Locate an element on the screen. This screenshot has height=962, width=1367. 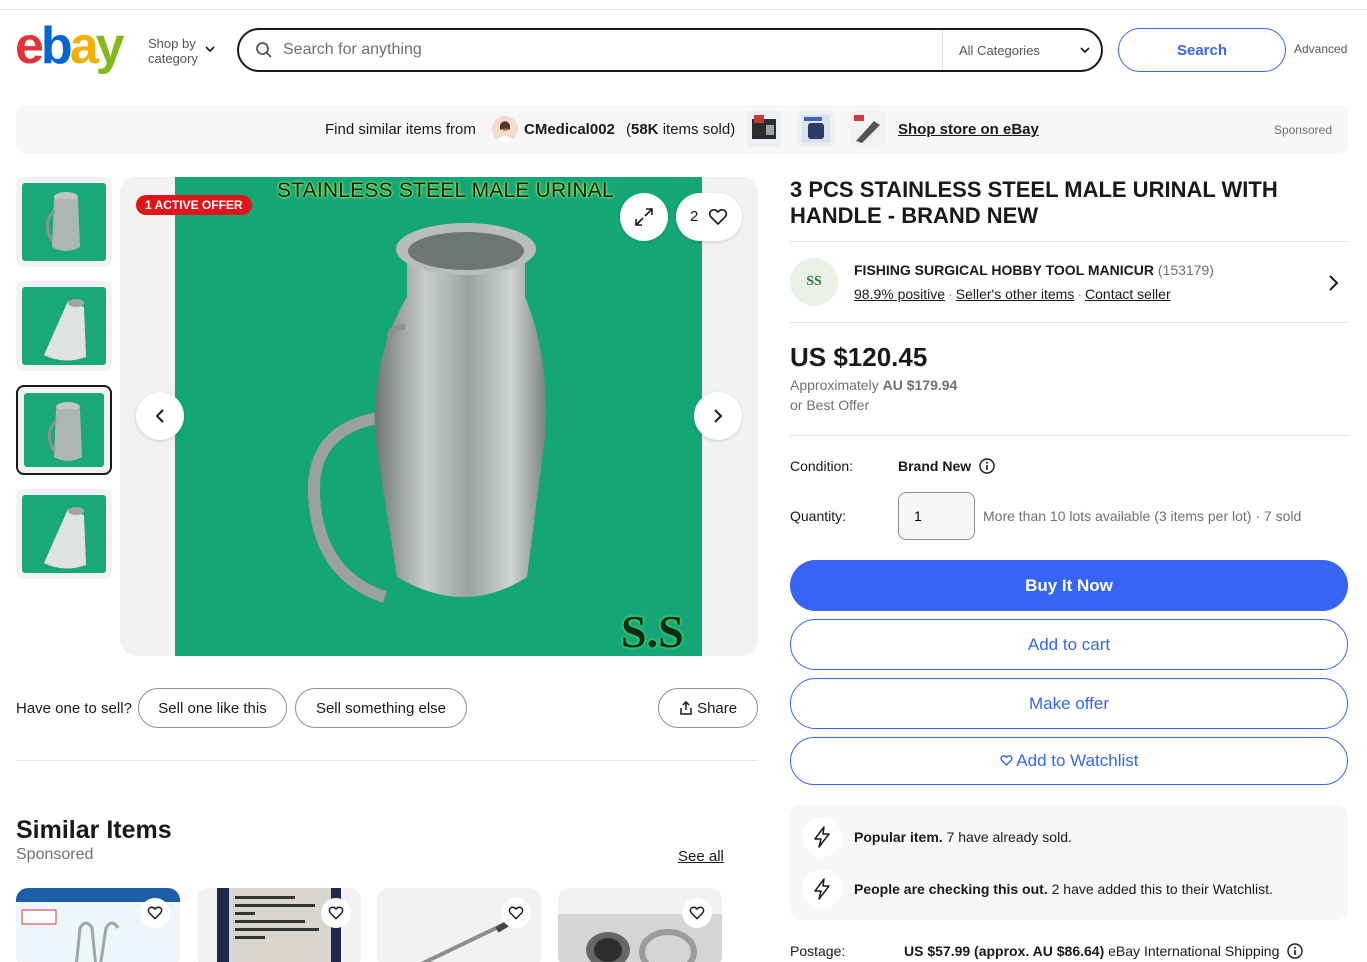
search-input is located at coordinates (608, 50).